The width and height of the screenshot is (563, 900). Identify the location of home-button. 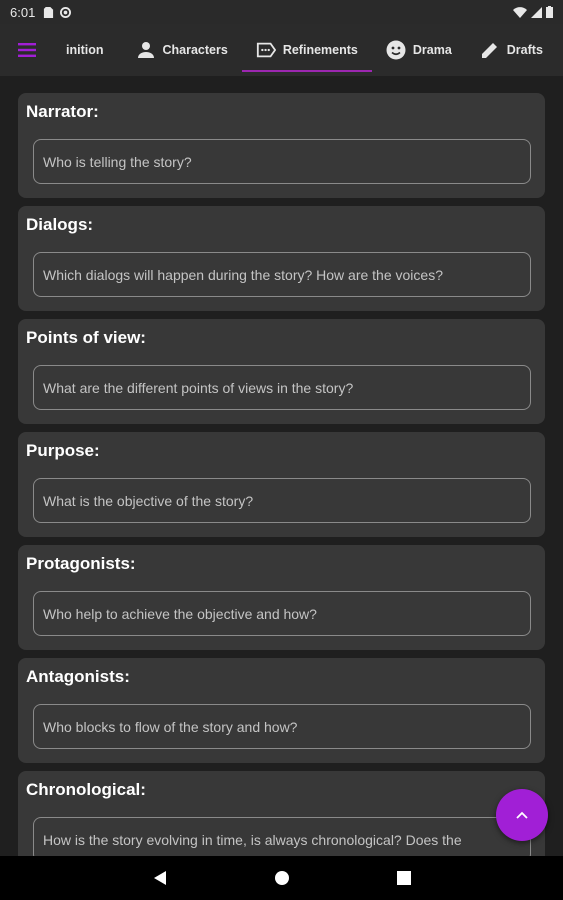
(282, 878).